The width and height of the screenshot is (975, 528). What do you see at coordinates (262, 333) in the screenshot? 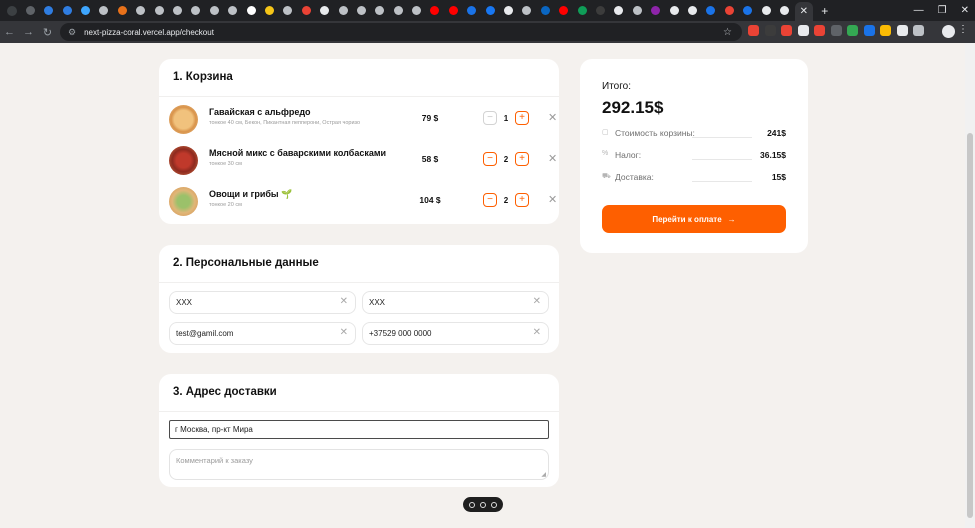
I see `email-field: test@gamil.com ✕` at bounding box center [262, 333].